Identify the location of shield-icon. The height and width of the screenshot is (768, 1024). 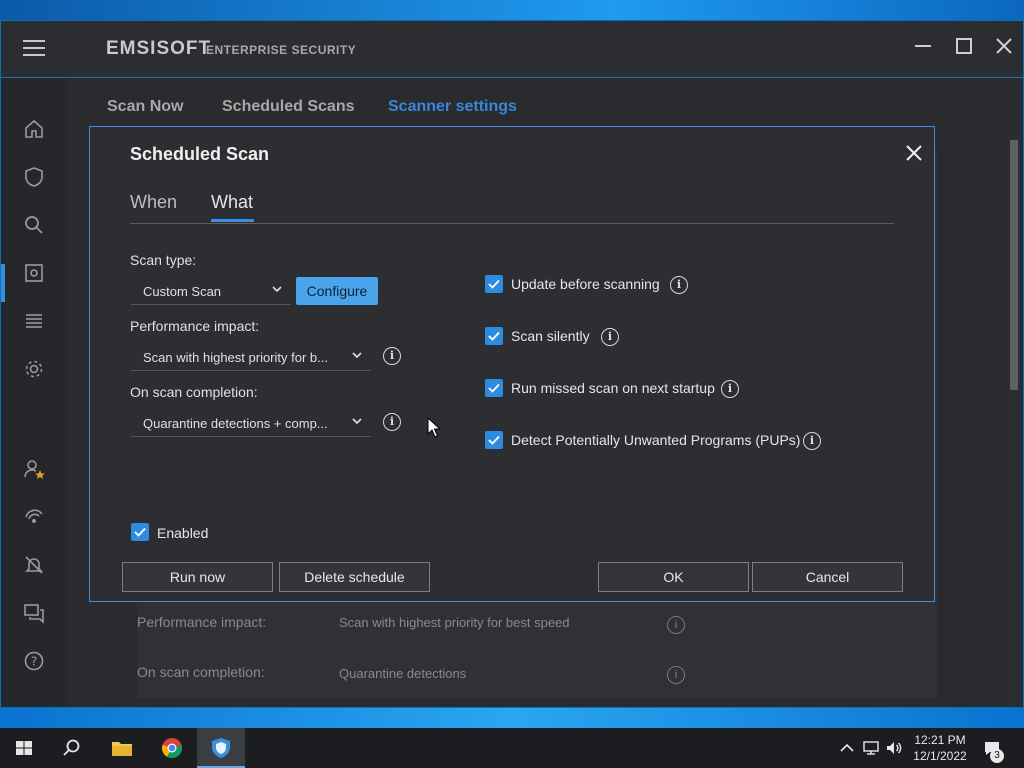
(34, 177).